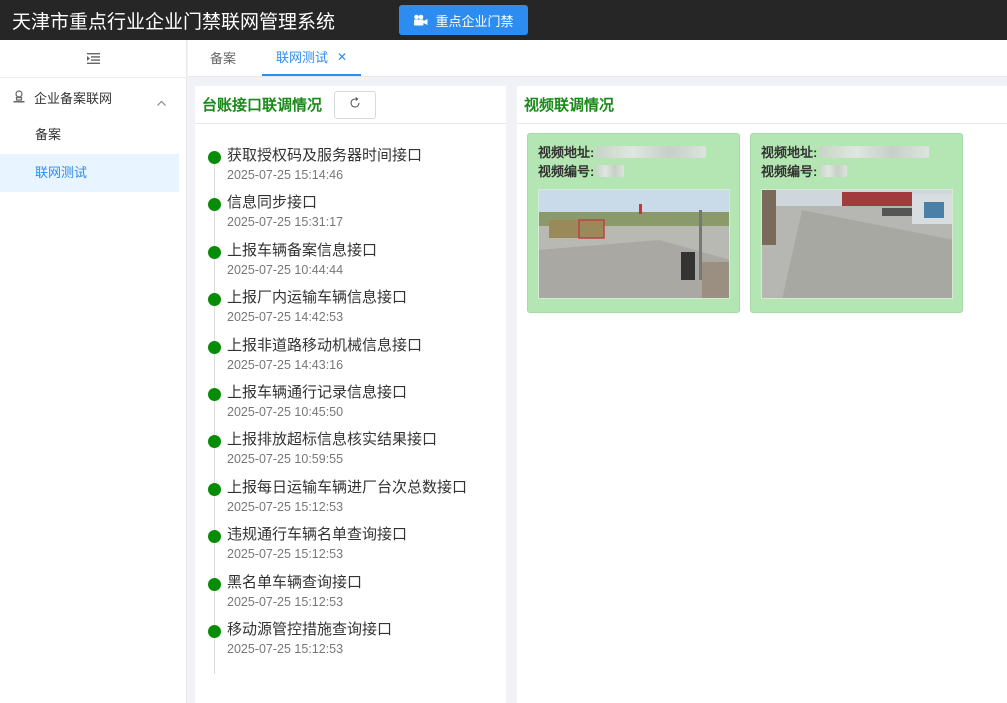 This screenshot has width=1007, height=703. What do you see at coordinates (762, 105) in the screenshot?
I see `video-panel-header: 视频联调情况` at bounding box center [762, 105].